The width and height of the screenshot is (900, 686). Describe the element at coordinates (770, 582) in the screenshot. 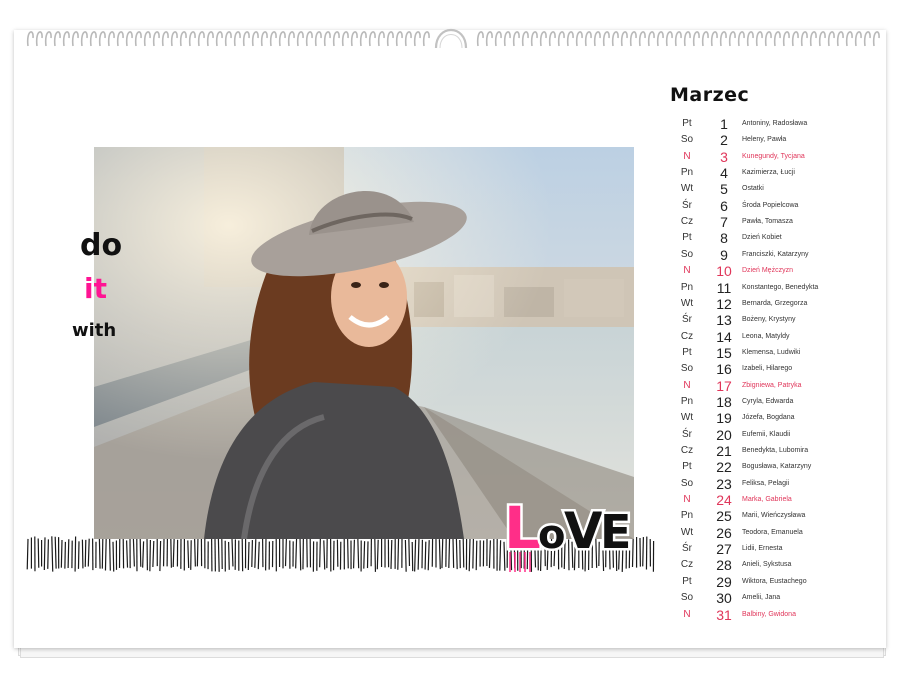

I see `day-row: Pt 29 Wiktora, Eustachego` at that location.